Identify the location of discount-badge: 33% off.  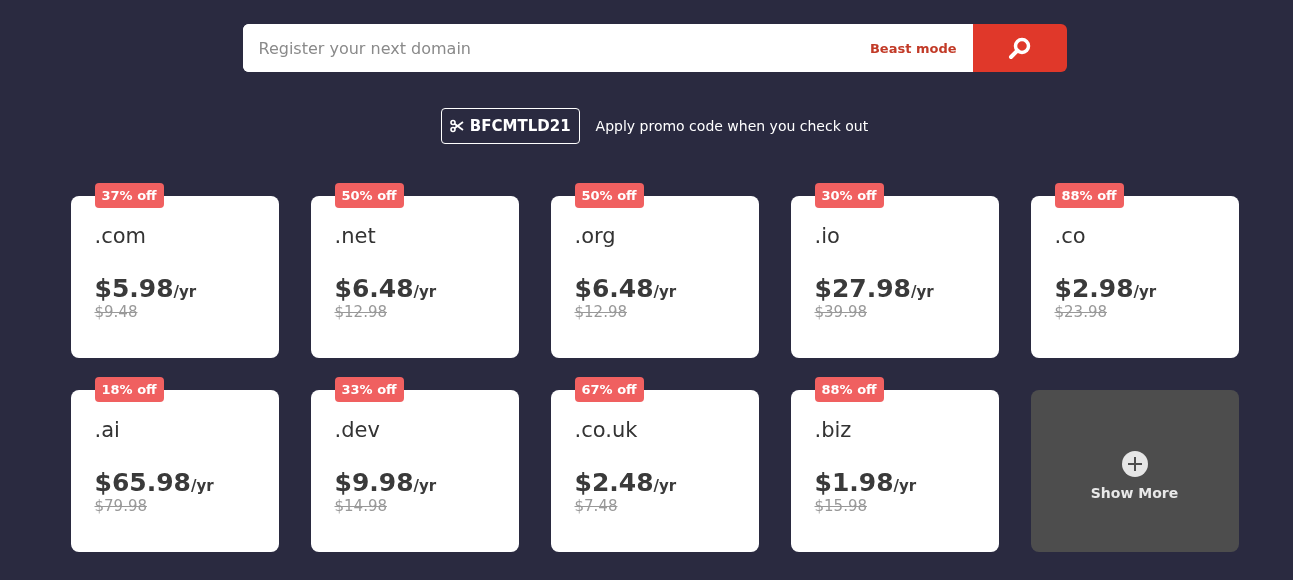
(369, 389).